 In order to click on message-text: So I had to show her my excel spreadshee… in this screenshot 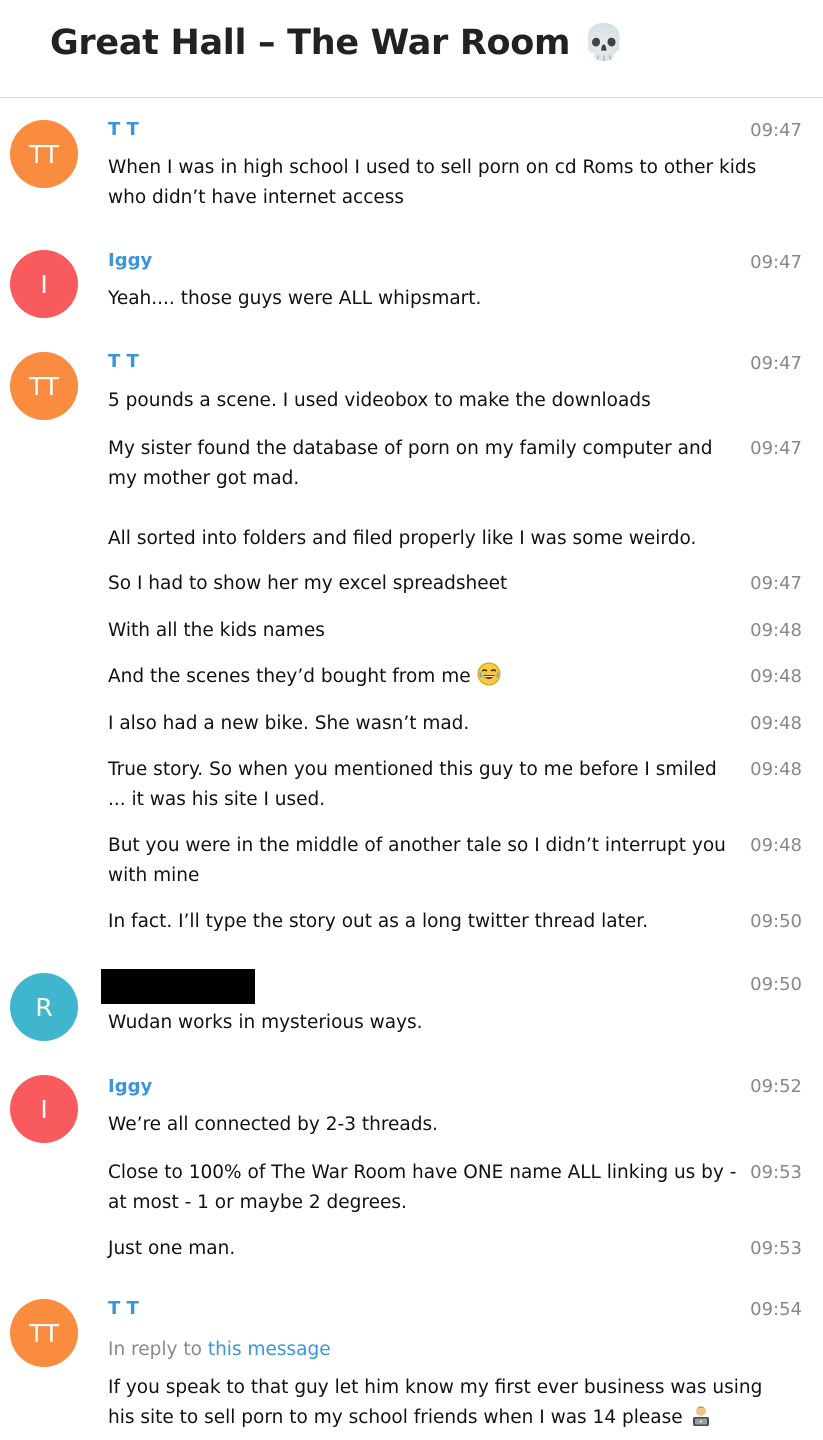, I will do `click(308, 583)`.